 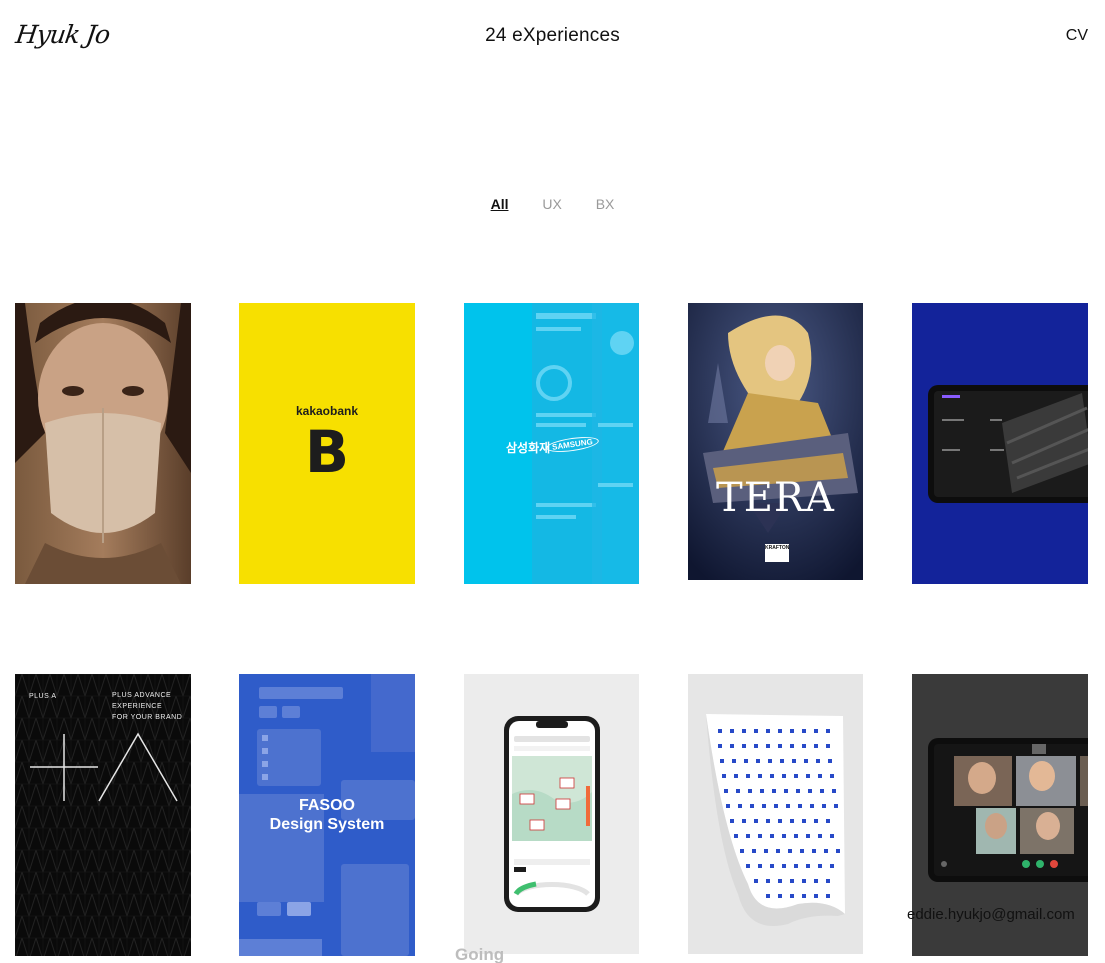 What do you see at coordinates (142, 695) in the screenshot?
I see `plusa-tagline-line: PLUS ADVANCE` at bounding box center [142, 695].